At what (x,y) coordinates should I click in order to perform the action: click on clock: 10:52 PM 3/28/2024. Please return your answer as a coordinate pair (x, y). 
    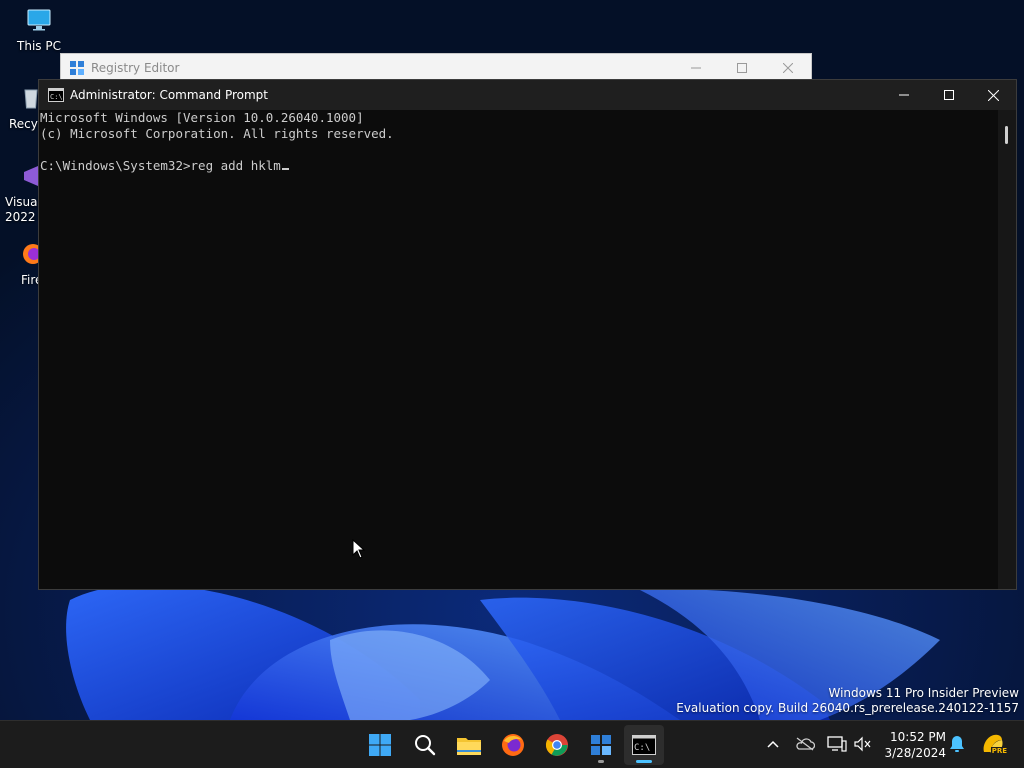
    Looking at the image, I should click on (913, 745).